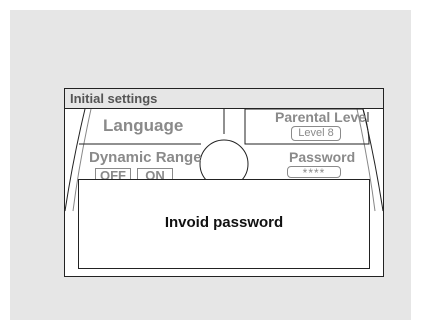 The height and width of the screenshot is (330, 421). I want to click on password-item: Password, so click(322, 157).